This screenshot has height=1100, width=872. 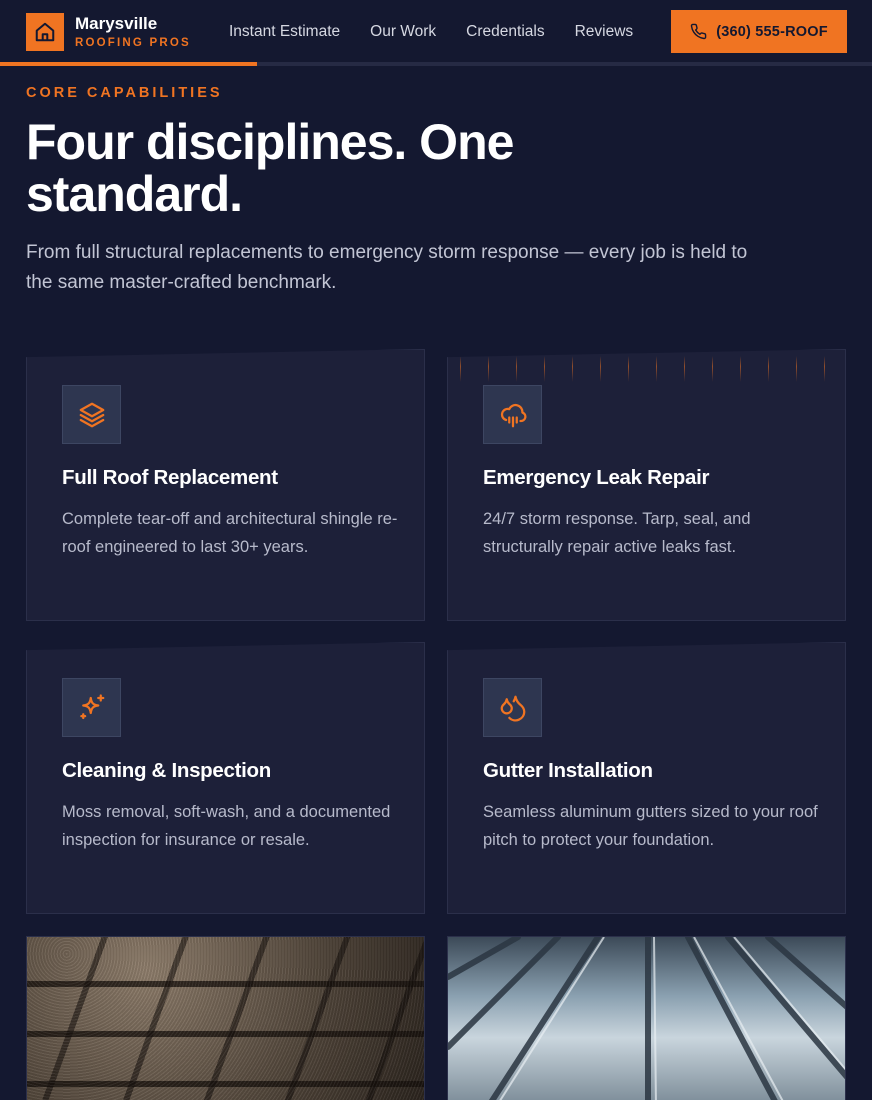 What do you see at coordinates (225, 1018) in the screenshot?
I see `shingle-roof-photo` at bounding box center [225, 1018].